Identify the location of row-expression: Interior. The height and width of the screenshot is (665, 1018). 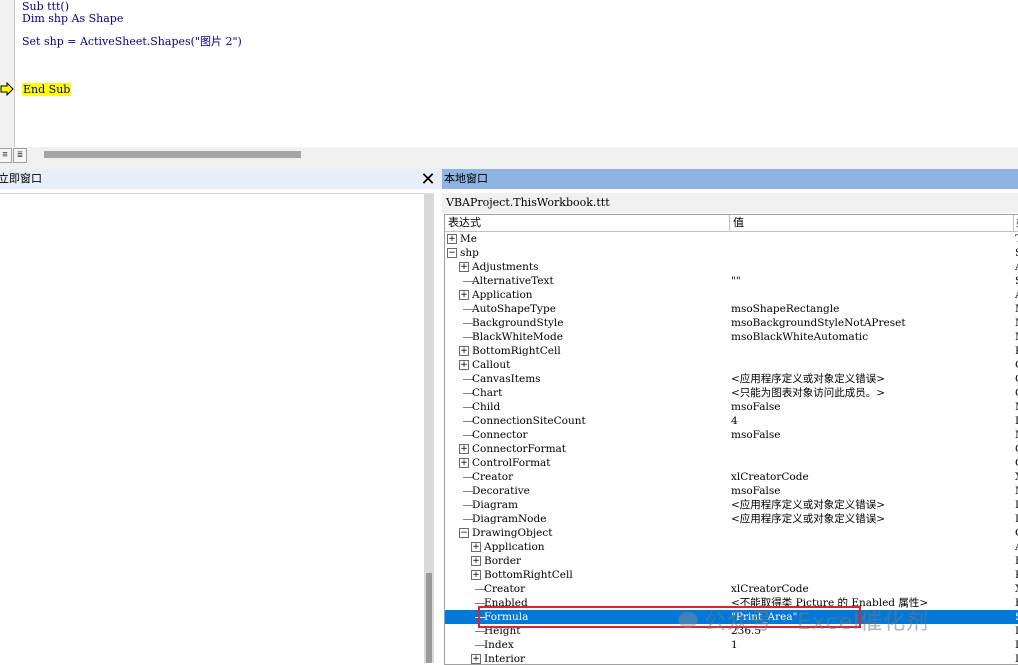
(505, 659).